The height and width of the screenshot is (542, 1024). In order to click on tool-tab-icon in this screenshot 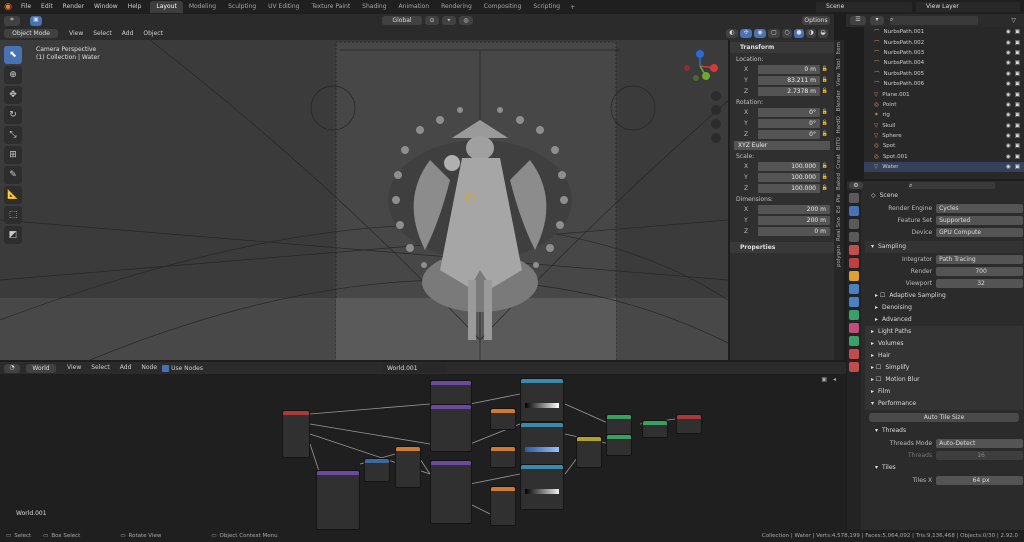, I will do `click(854, 198)`.